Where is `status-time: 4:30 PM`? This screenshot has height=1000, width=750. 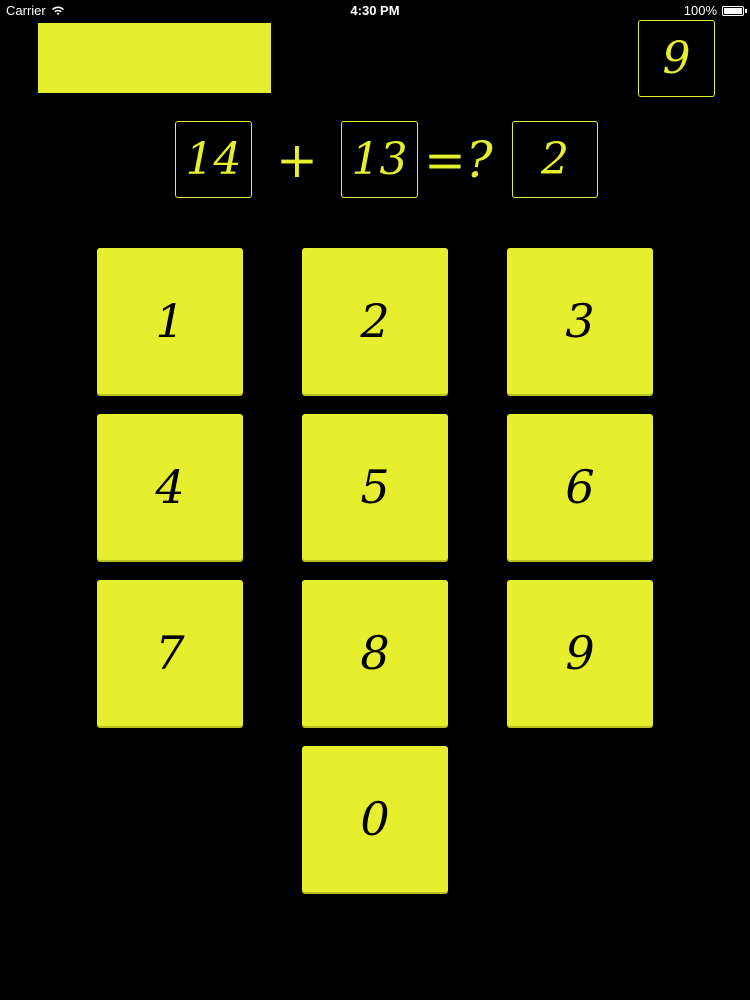 status-time: 4:30 PM is located at coordinates (375, 10).